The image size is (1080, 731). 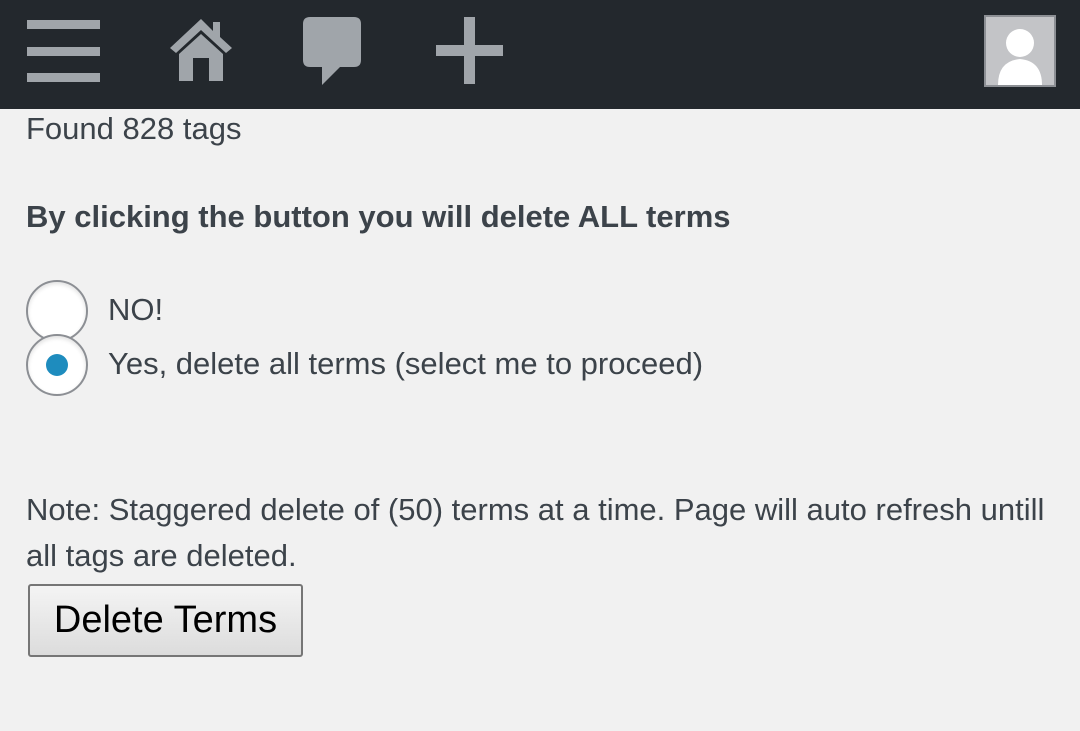 I want to click on radio-yes, so click(x=57, y=365).